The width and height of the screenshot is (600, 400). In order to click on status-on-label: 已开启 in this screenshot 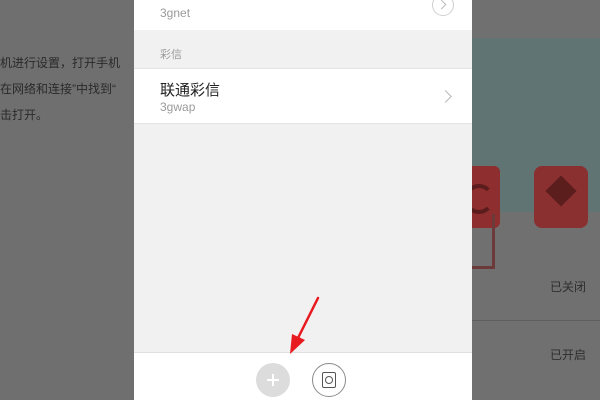, I will do `click(568, 355)`.